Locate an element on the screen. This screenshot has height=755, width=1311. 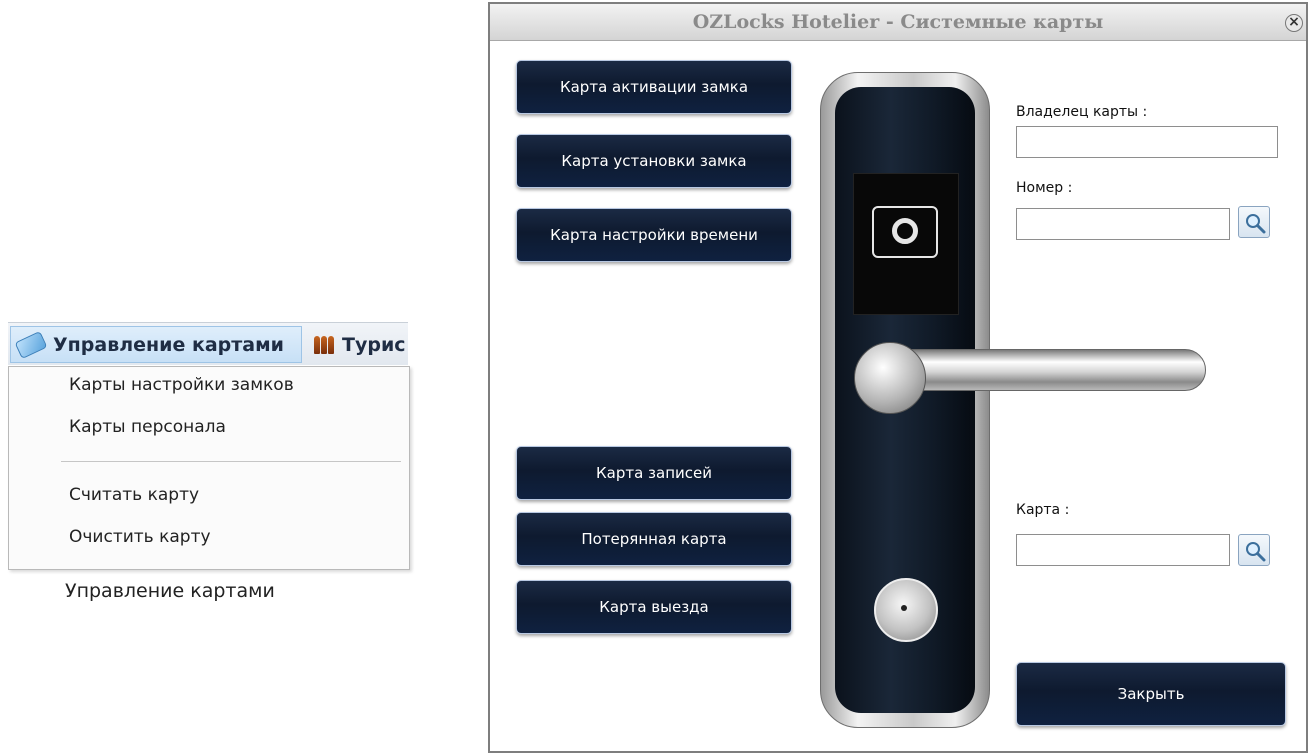
card-reader is located at coordinates (906, 244).